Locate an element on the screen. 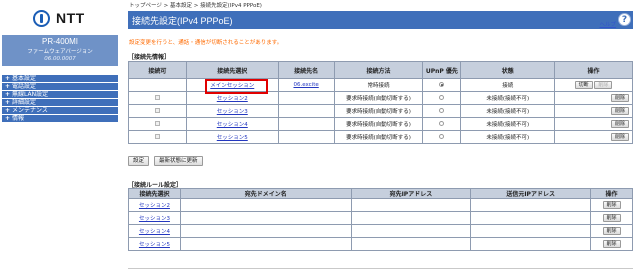  firmware-label: ファームウェアバージョン is located at coordinates (60, 52).